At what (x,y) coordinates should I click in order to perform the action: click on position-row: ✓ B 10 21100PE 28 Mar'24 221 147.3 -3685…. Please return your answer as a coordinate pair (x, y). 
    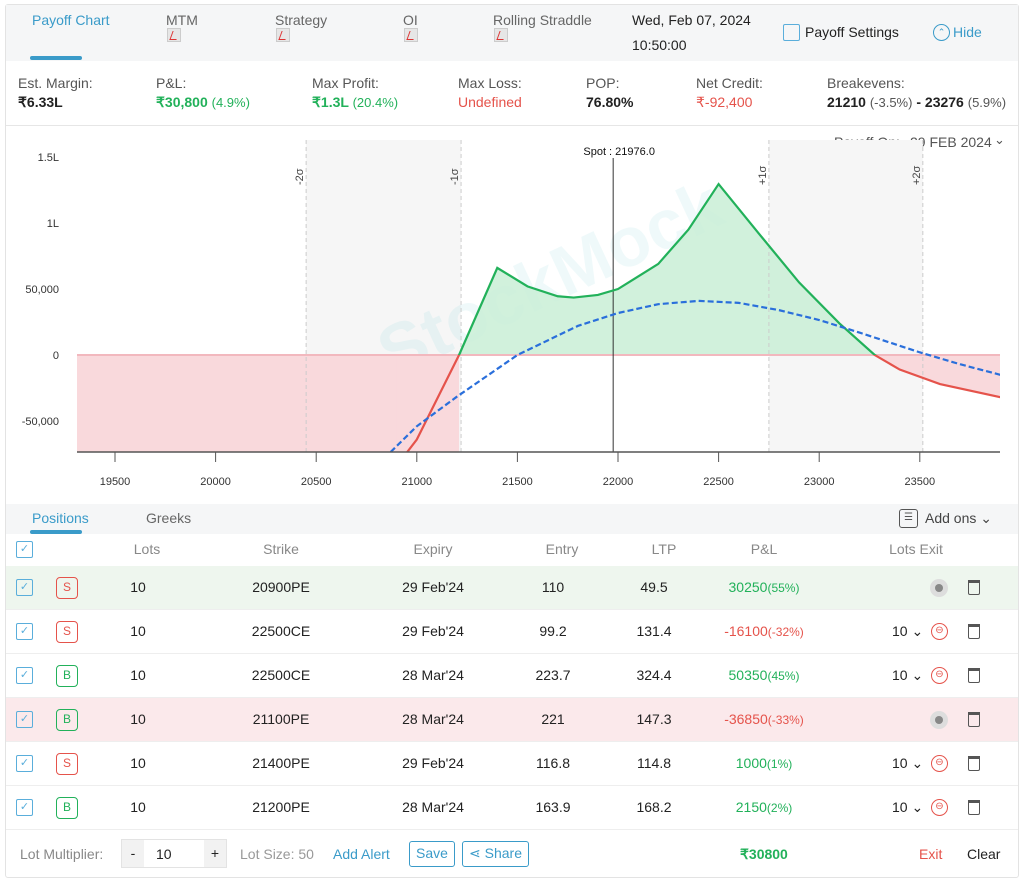
    Looking at the image, I should click on (512, 720).